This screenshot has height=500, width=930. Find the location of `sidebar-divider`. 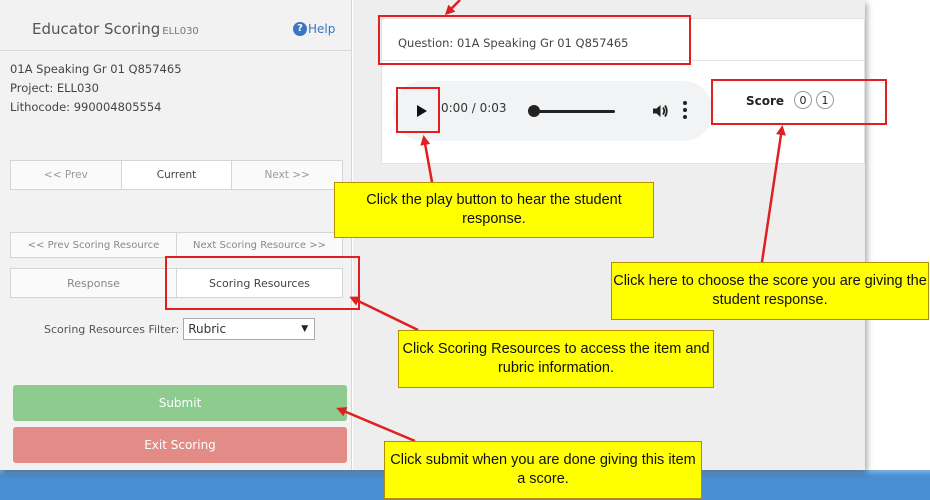

sidebar-divider is located at coordinates (176, 50).